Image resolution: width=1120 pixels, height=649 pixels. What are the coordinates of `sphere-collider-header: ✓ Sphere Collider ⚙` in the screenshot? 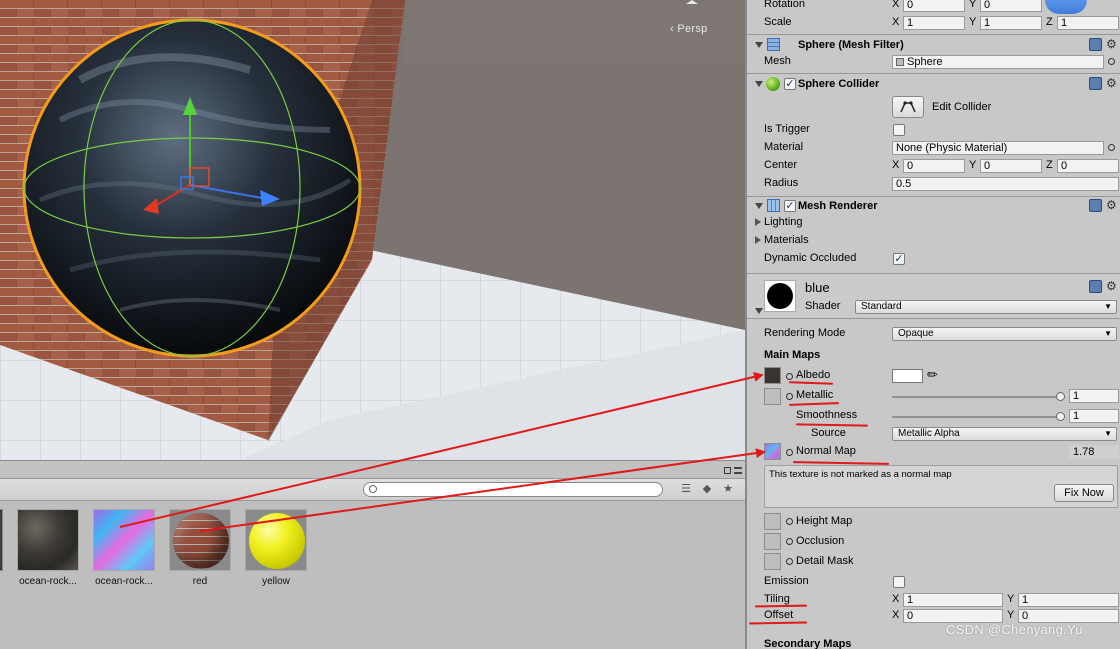 It's located at (933, 84).